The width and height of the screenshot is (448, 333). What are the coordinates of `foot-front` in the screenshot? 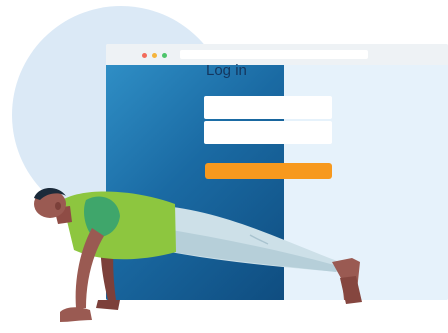 It's located at (351, 290).